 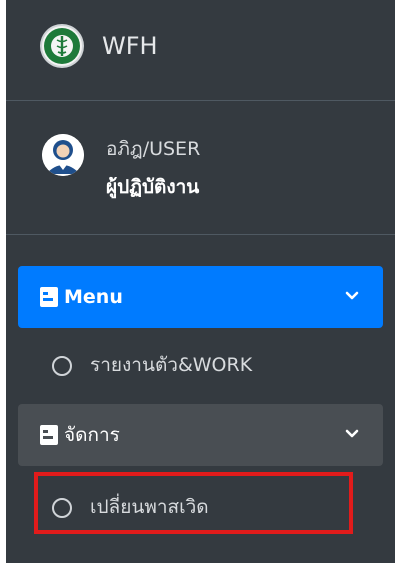 I want to click on nav-manage-toggle: จัดการ, so click(x=200, y=435).